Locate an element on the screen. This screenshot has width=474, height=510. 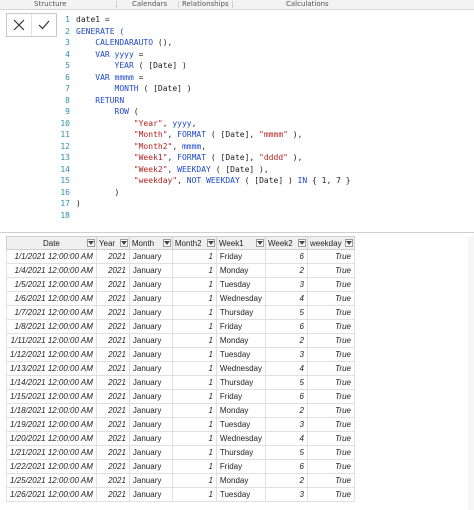
table-cell-date: 1/11/2021 12:00:00 AM is located at coordinates (51, 340).